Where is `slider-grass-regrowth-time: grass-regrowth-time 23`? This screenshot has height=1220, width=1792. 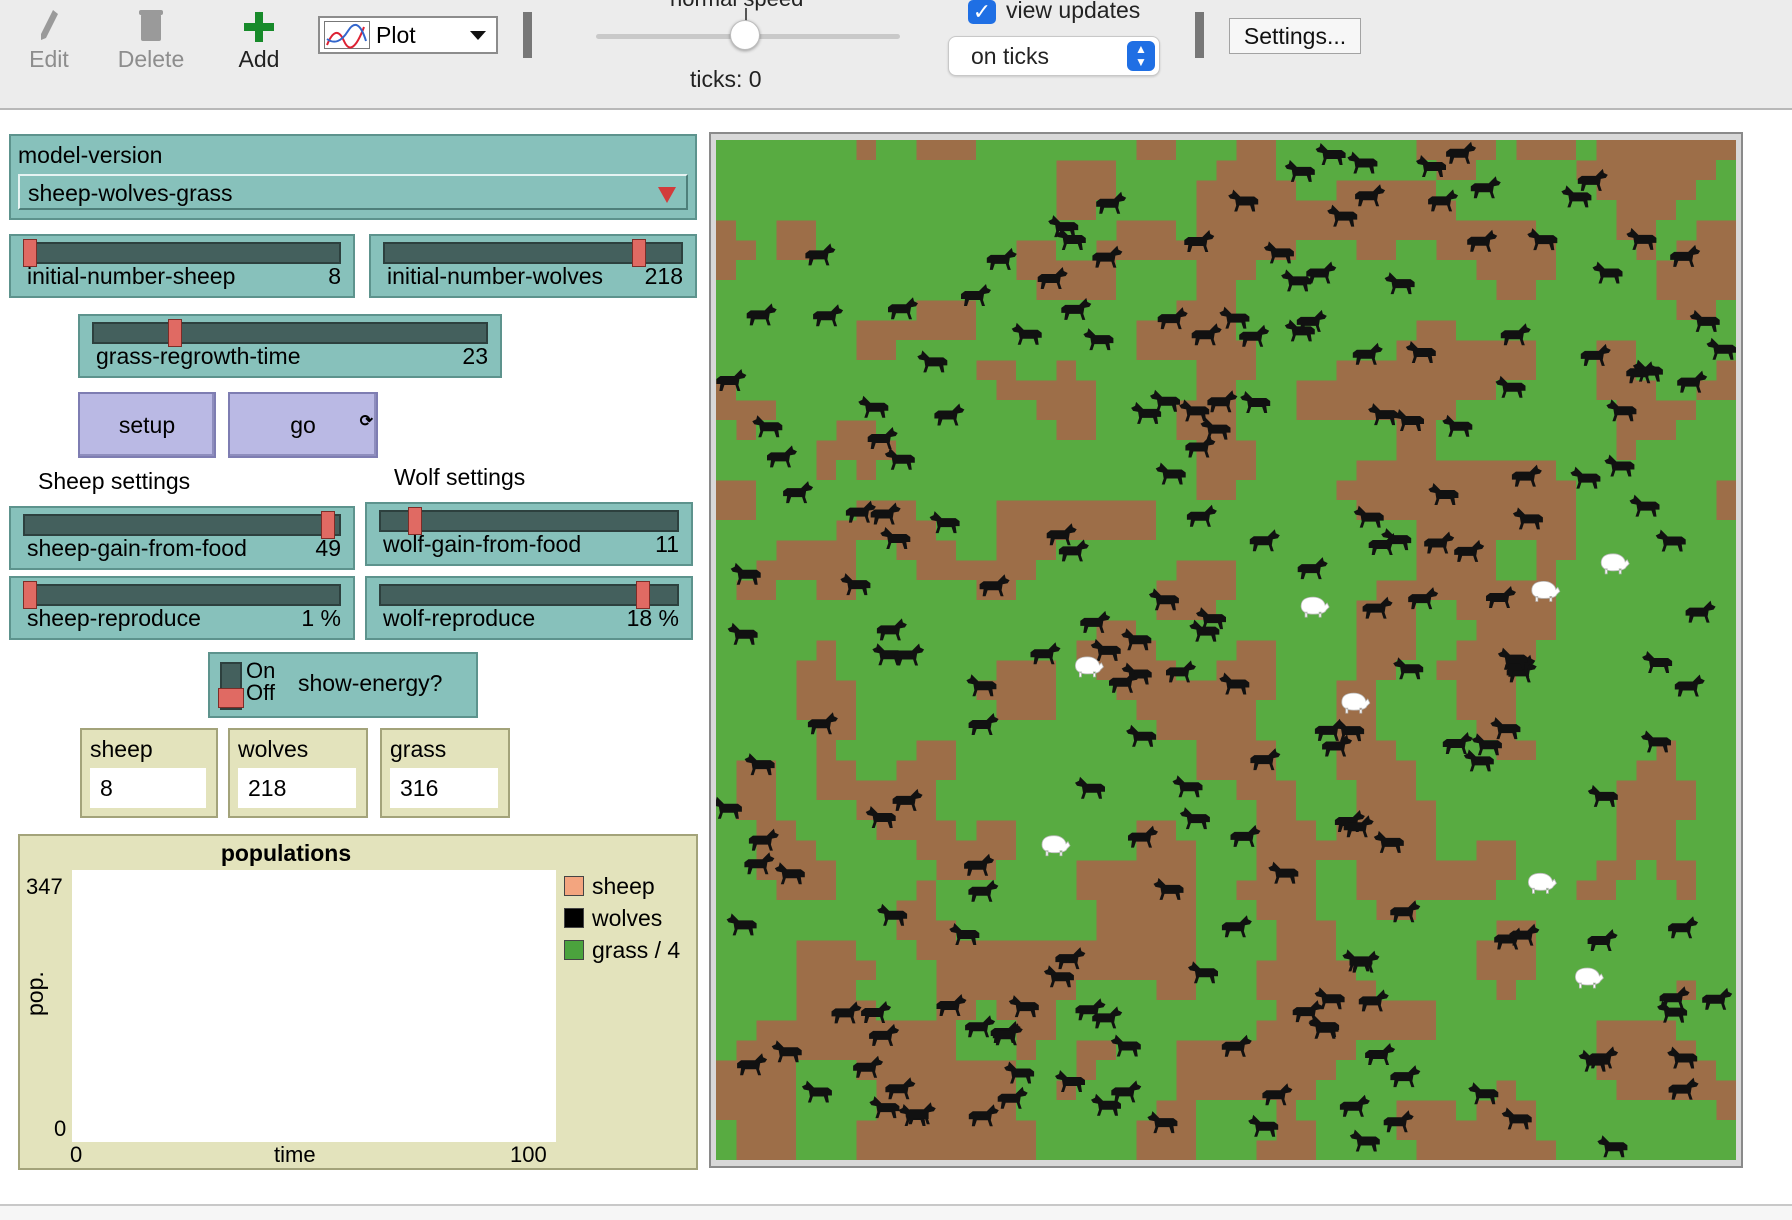 slider-grass-regrowth-time: grass-regrowth-time 23 is located at coordinates (290, 346).